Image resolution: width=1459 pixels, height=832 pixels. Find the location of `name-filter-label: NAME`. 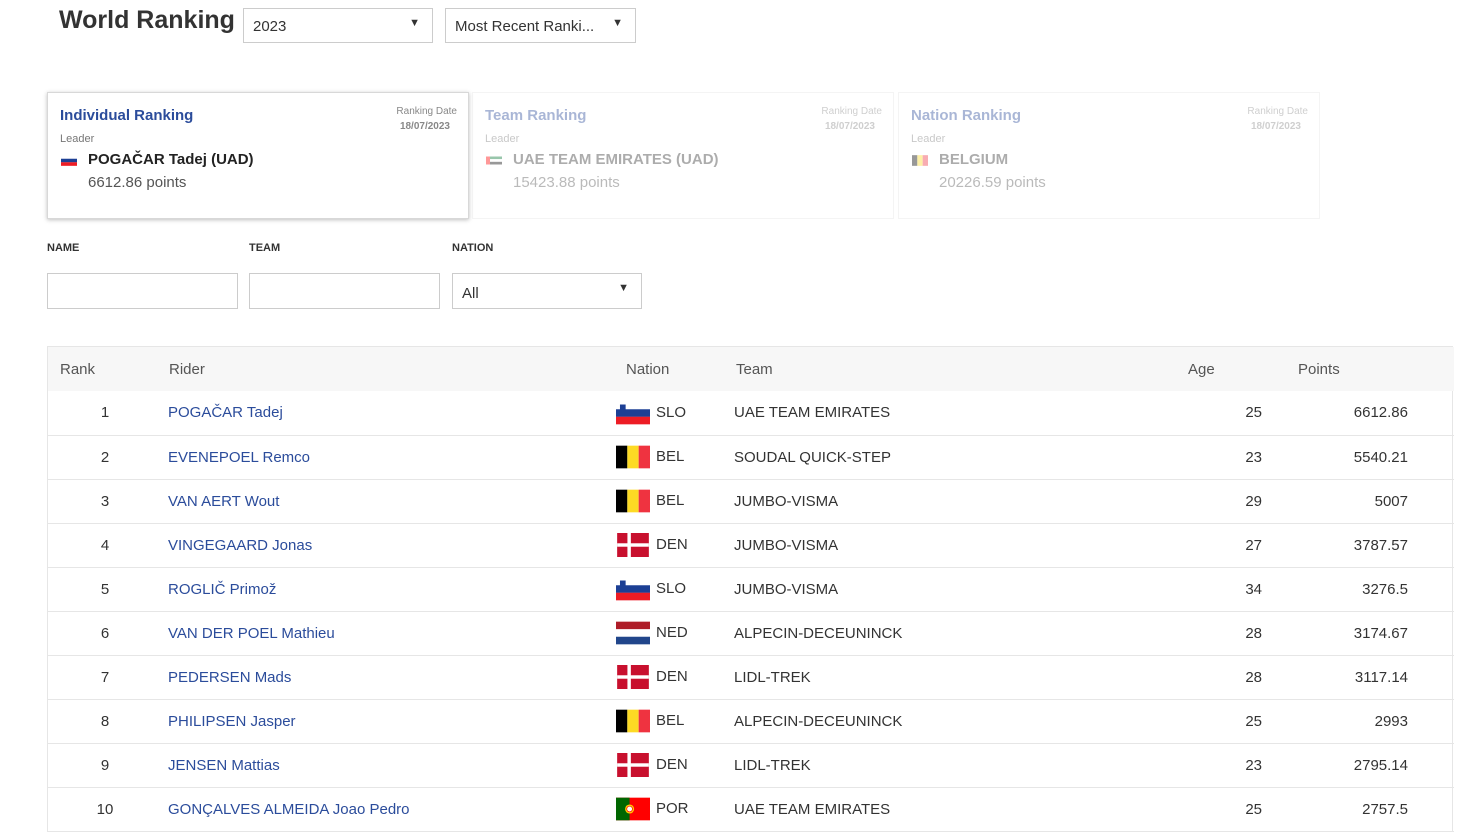

name-filter-label: NAME is located at coordinates (63, 248).